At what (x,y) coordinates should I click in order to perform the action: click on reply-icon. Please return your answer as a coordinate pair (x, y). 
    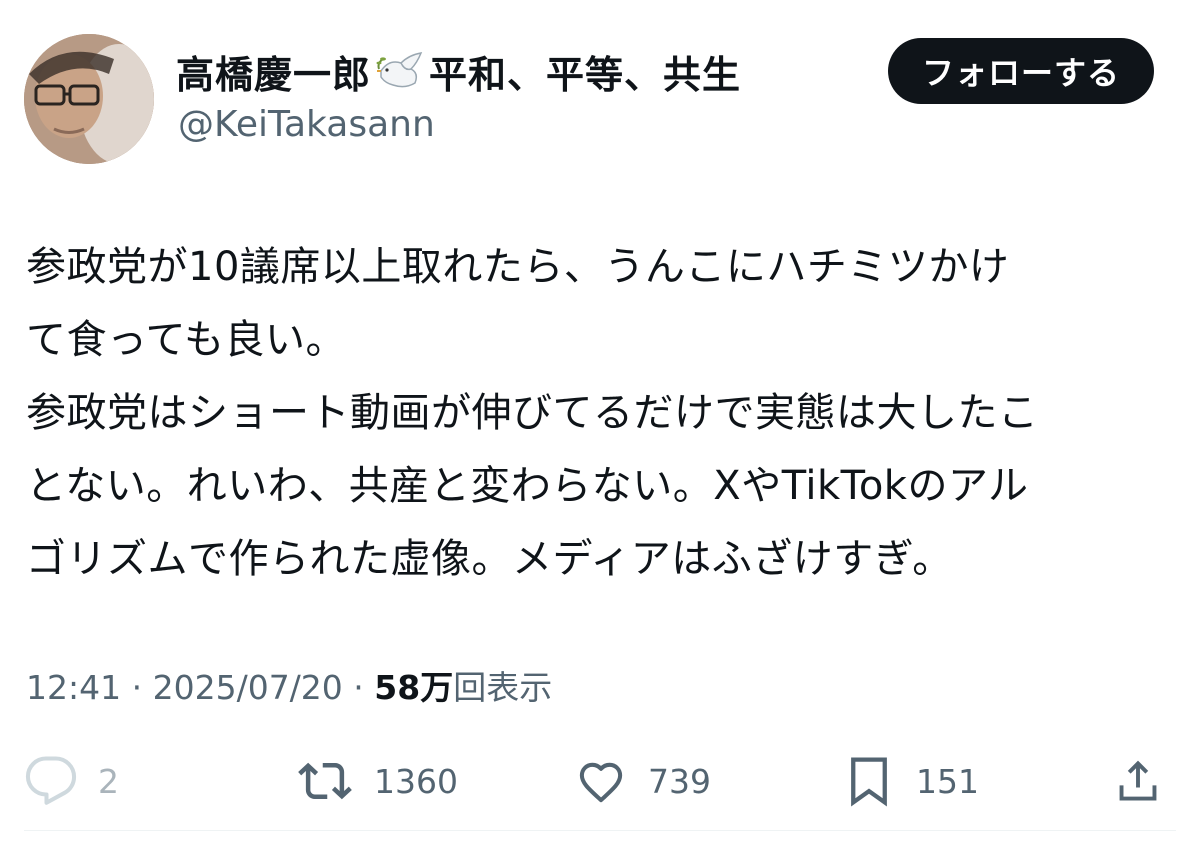
    Looking at the image, I should click on (51, 781).